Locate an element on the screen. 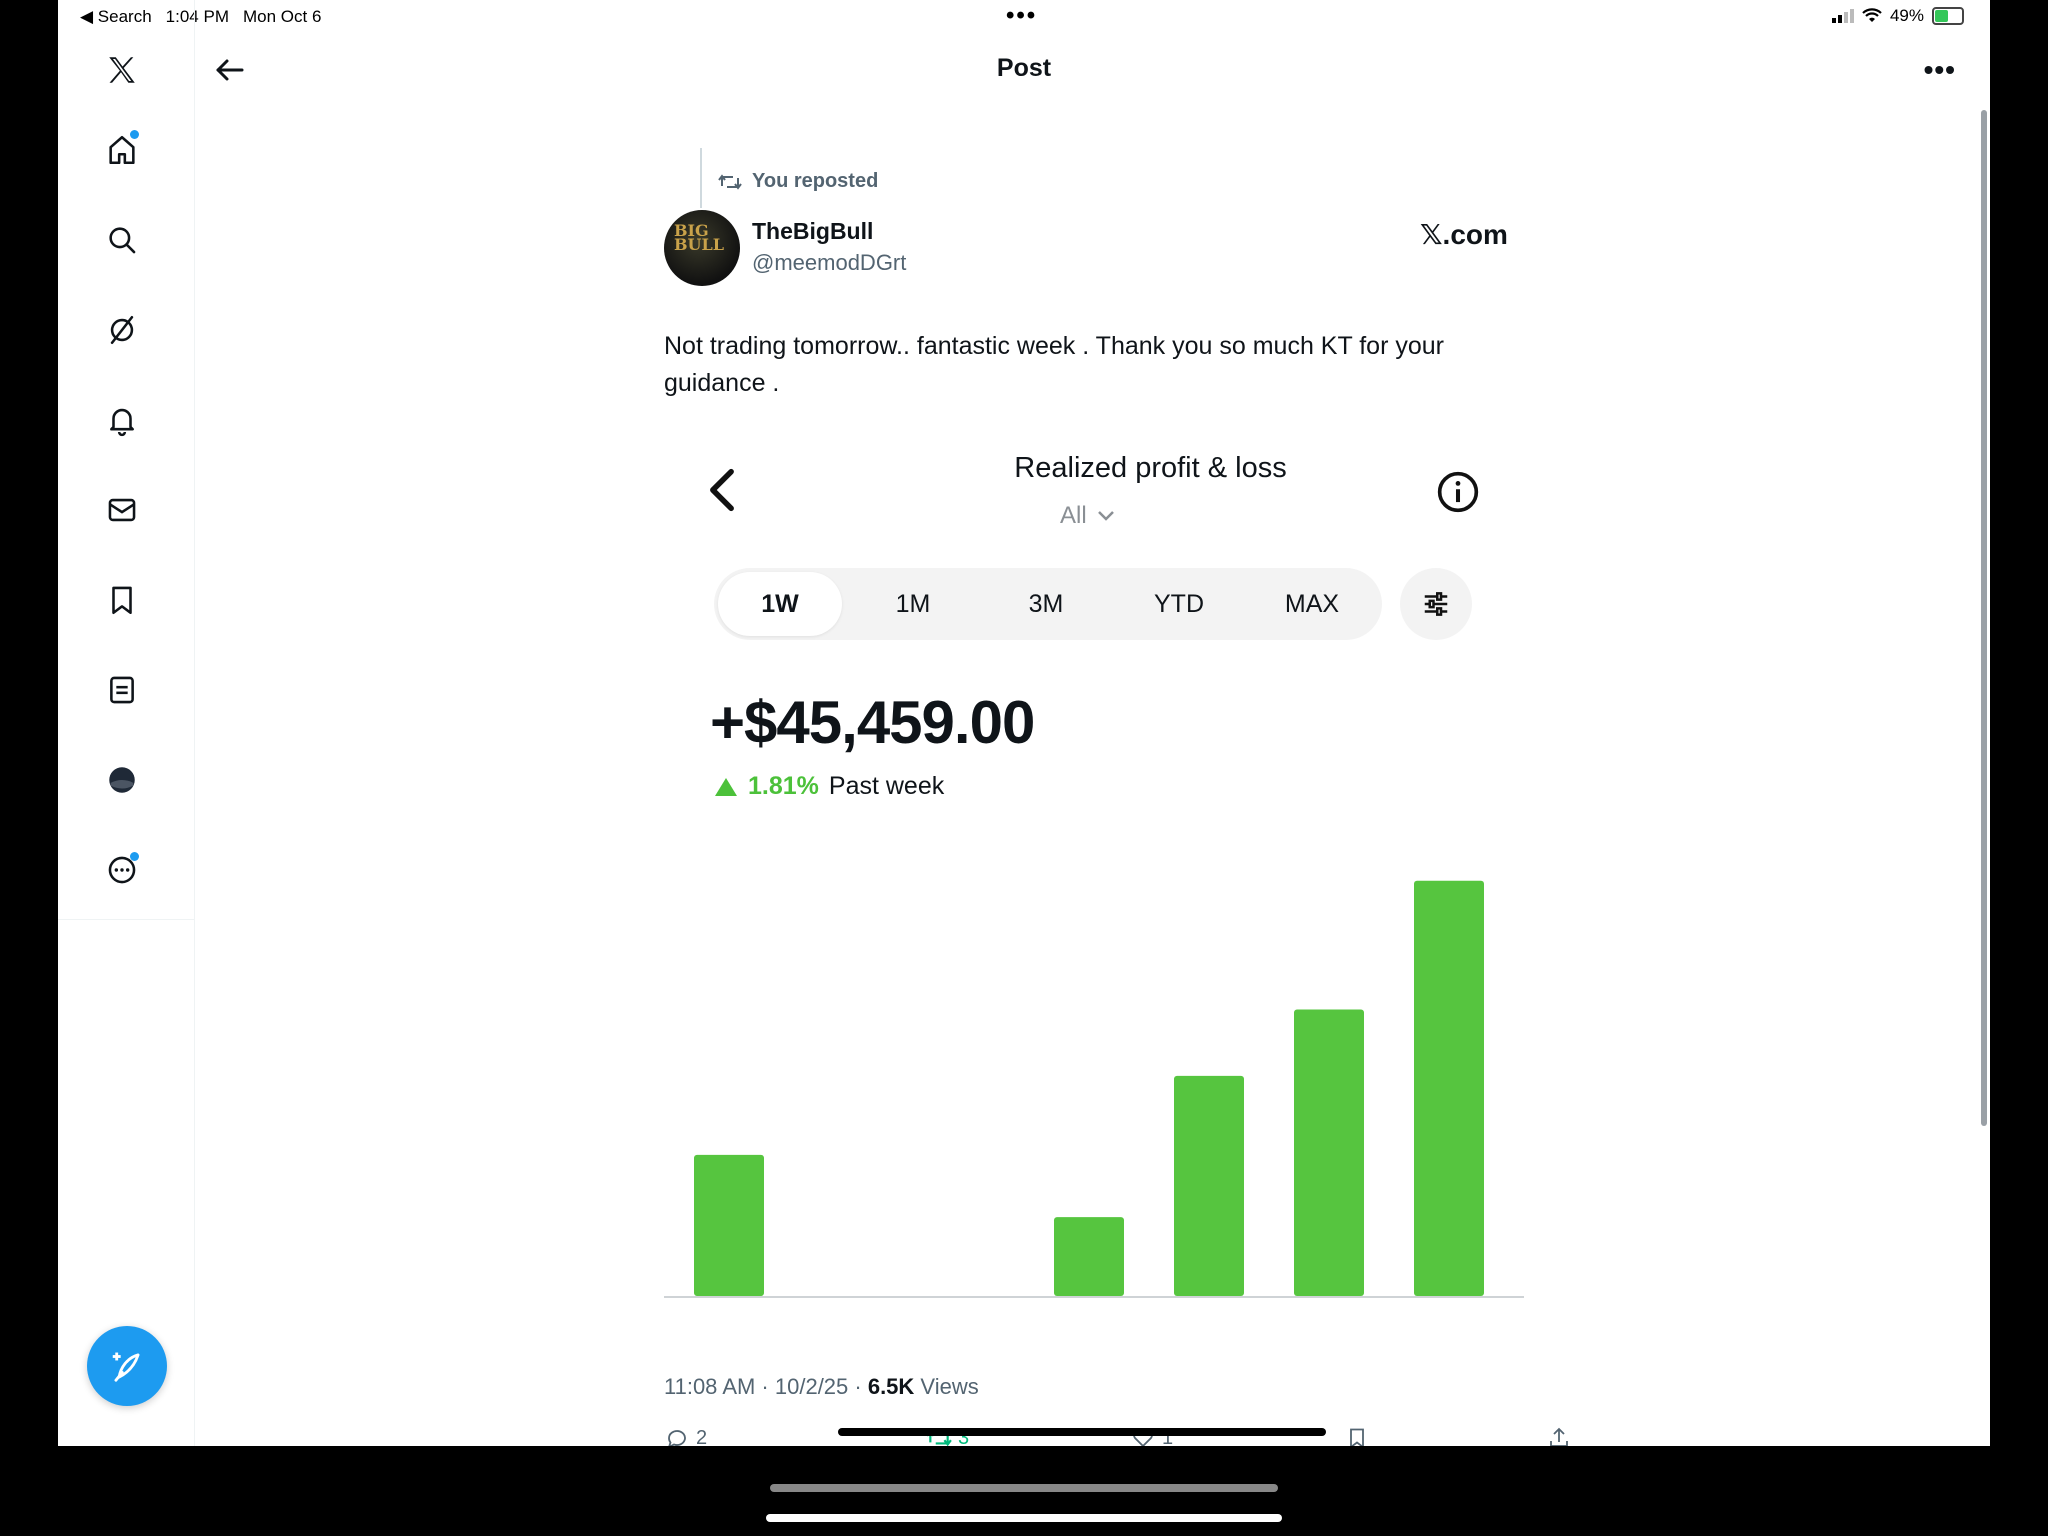  reply-count: 2 is located at coordinates (702, 1436).